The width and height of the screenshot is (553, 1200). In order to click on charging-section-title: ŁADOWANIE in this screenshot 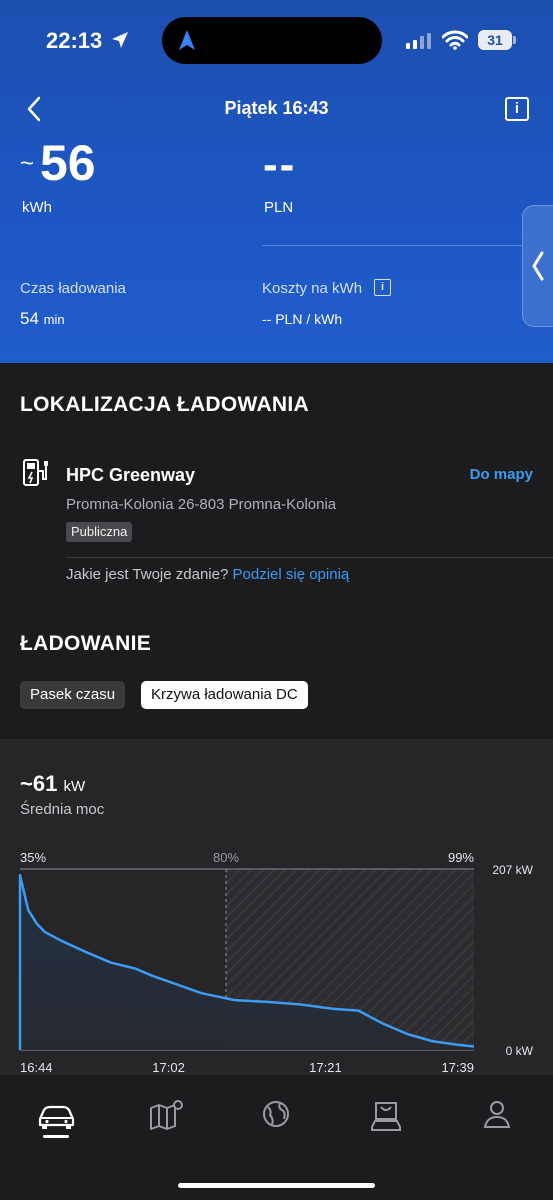, I will do `click(86, 643)`.